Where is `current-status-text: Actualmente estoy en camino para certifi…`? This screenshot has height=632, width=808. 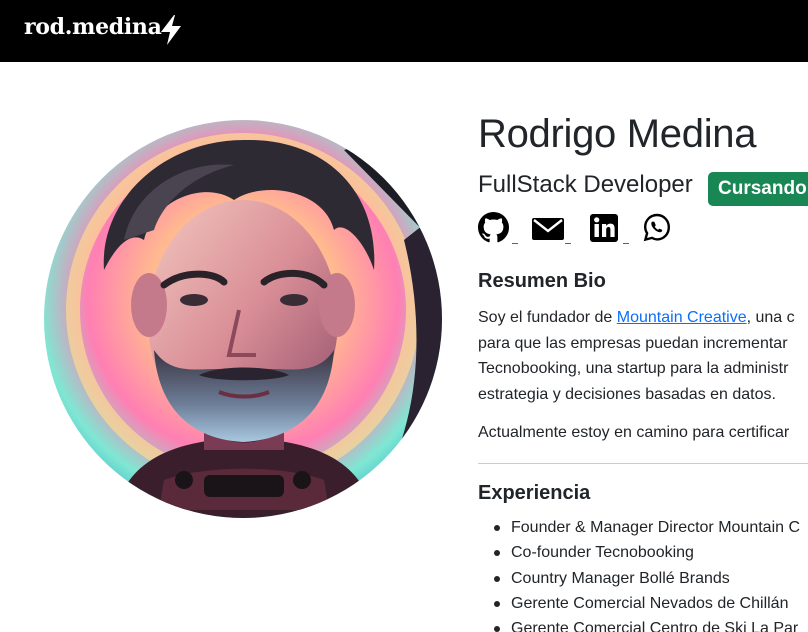 current-status-text: Actualmente estoy en camino para certifi… is located at coordinates (634, 432).